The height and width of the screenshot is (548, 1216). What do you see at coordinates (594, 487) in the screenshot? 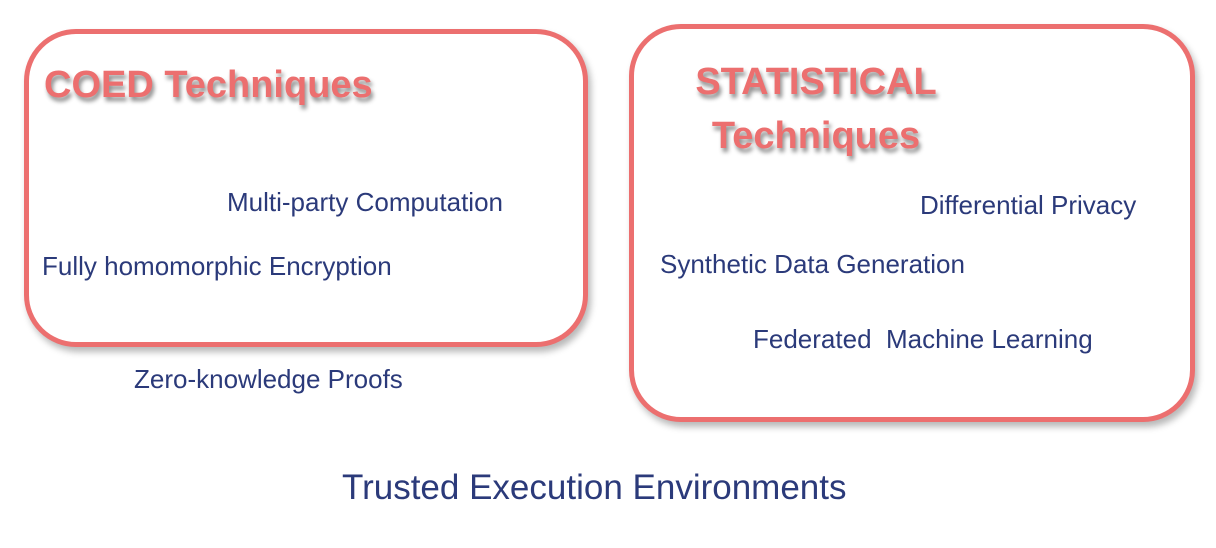
I see `trusted-execution-environments-label: Trusted Execution Environments` at bounding box center [594, 487].